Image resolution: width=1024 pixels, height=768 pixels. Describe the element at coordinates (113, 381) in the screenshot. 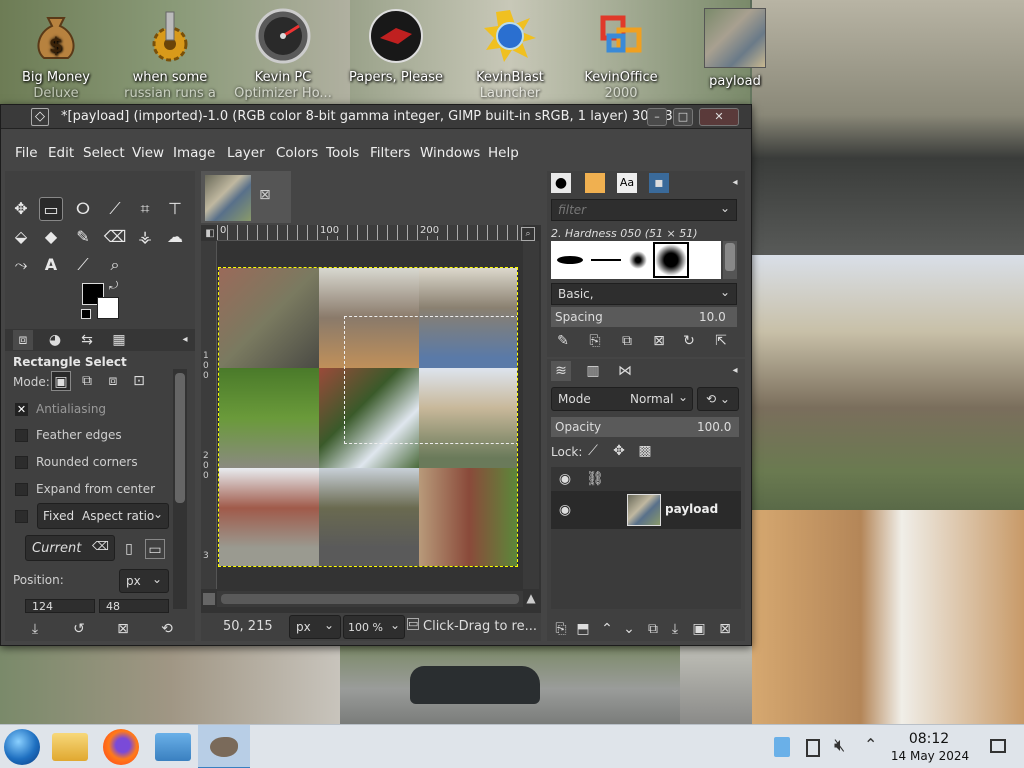

I see `mode-subtract-icon: ⧈` at that location.